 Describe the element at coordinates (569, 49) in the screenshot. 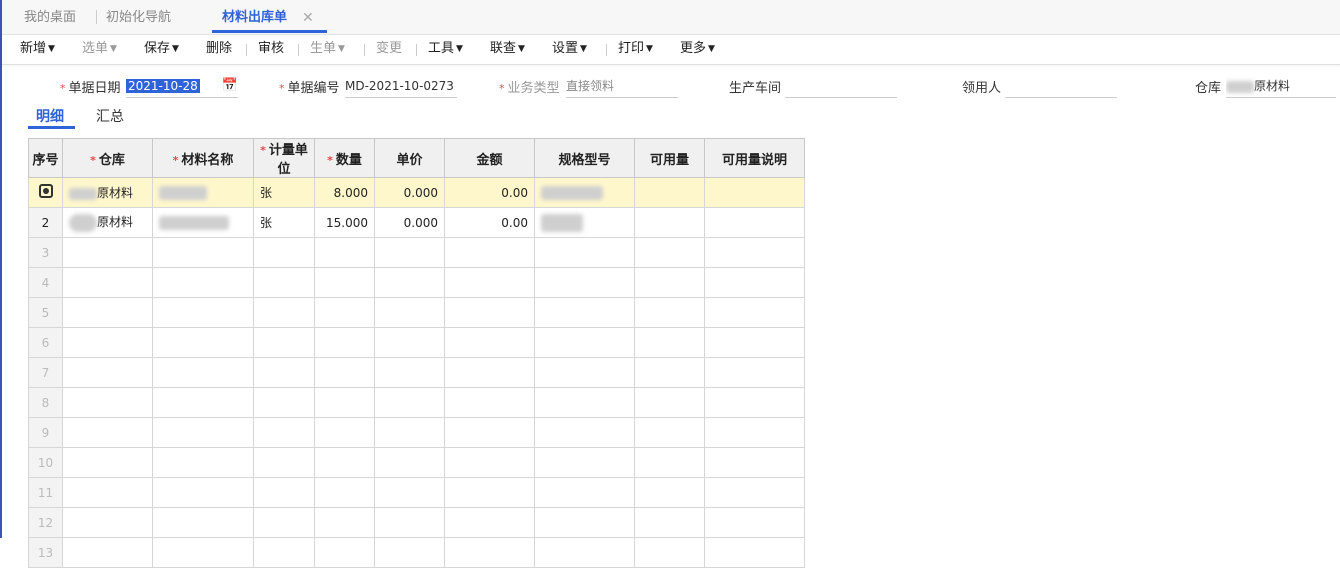

I see `settings-button: 设置 ▼` at that location.